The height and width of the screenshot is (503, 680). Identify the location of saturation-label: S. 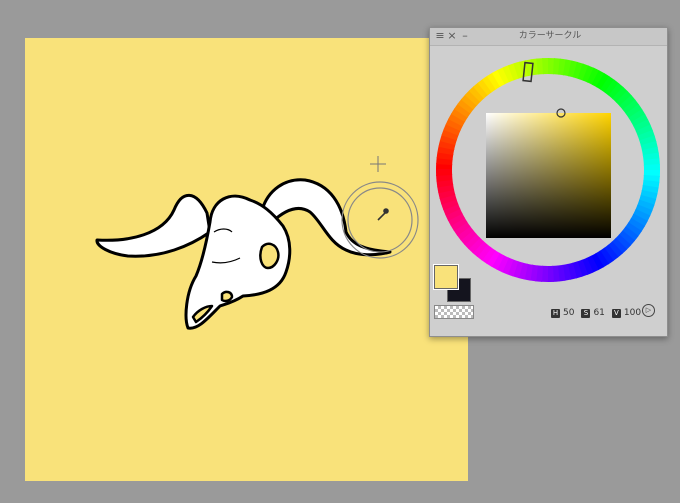
(586, 313).